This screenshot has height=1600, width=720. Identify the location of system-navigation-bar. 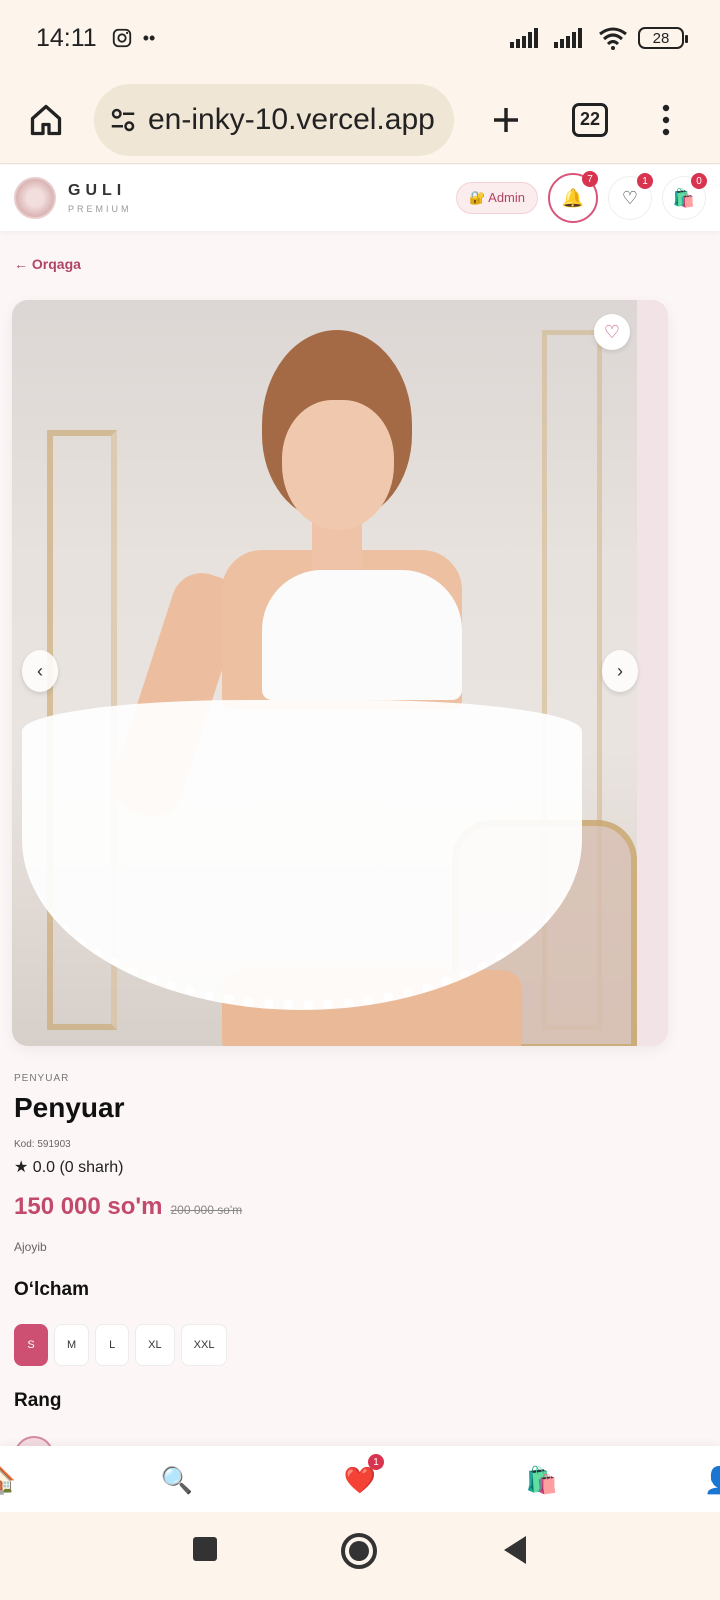
(360, 1556).